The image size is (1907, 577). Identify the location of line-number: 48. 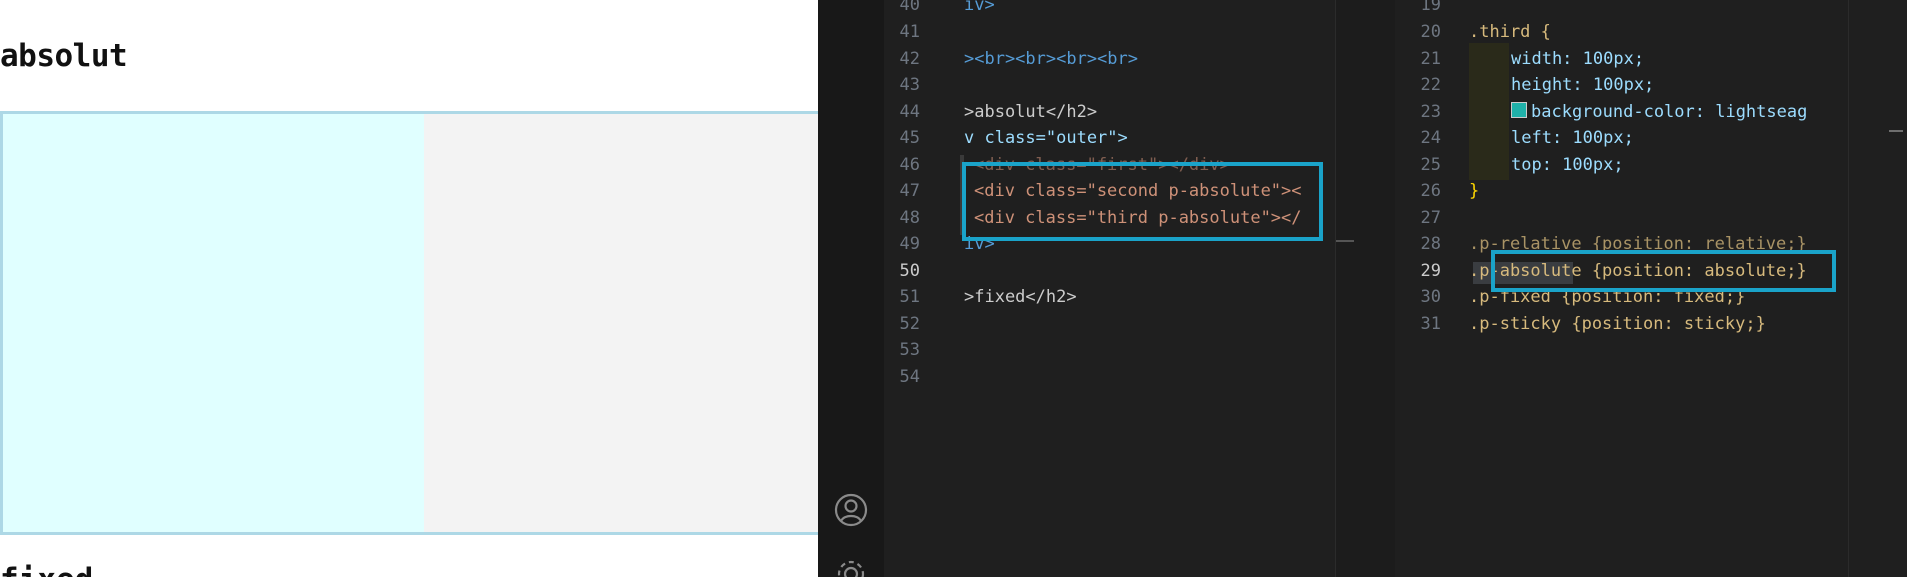
(909, 218).